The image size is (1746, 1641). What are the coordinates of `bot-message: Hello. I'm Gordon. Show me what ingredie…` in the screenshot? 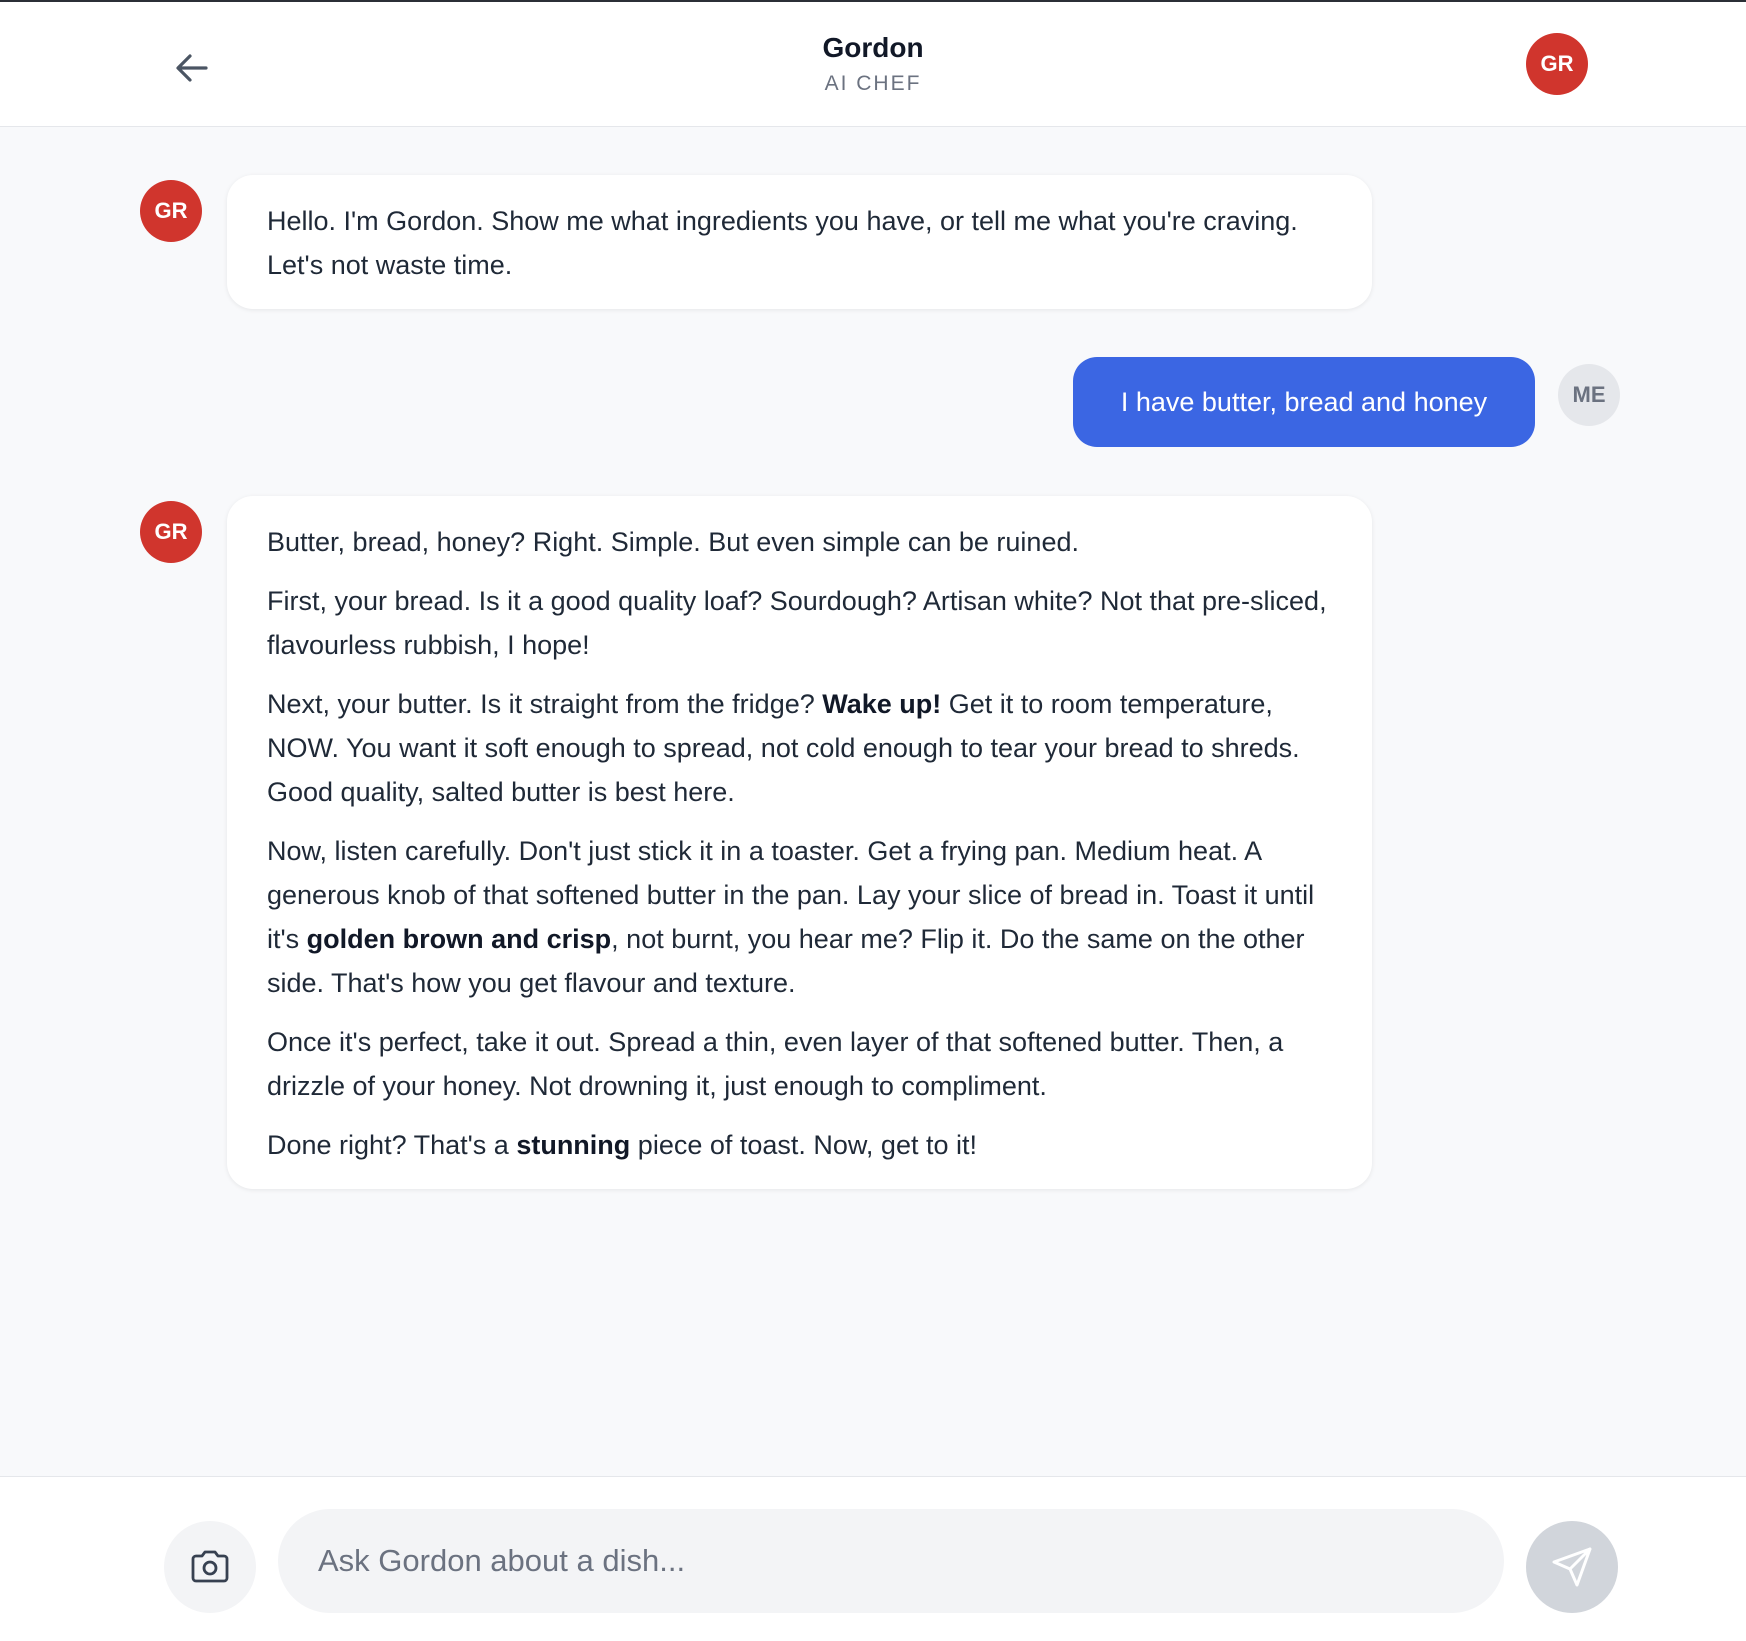 It's located at (799, 242).